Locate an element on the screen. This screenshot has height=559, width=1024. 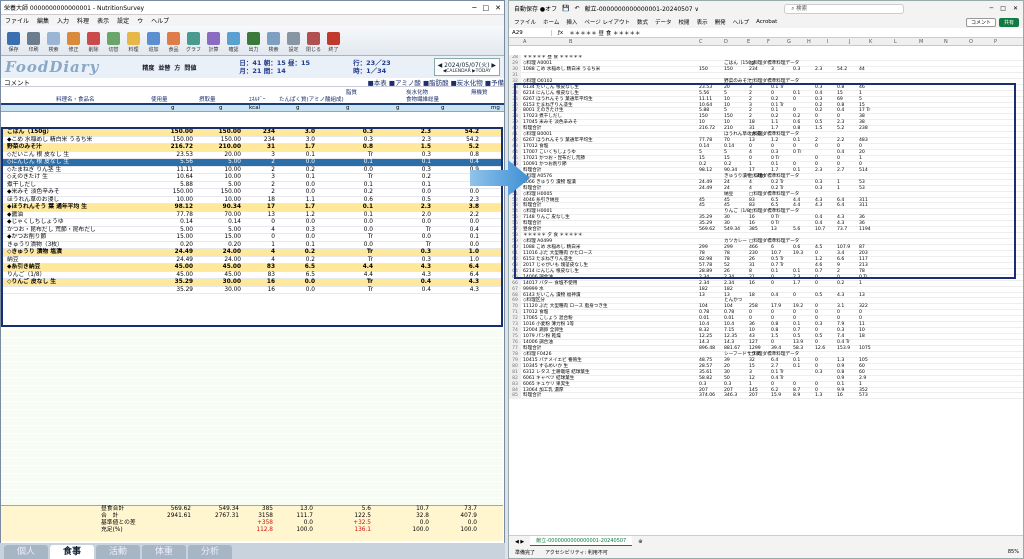
cell: 105 is located at coordinates (863, 360).